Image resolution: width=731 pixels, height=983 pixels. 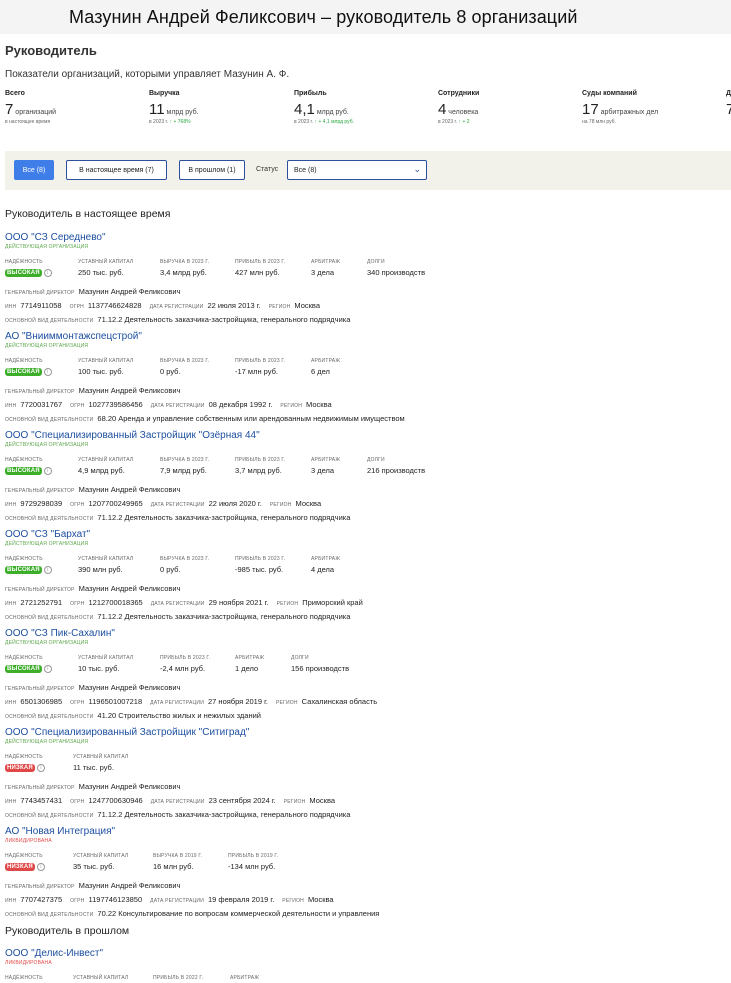 What do you see at coordinates (325, 565) in the screenshot?
I see `arbitration-cell: АРБИТРАЖ 4 дела` at bounding box center [325, 565].